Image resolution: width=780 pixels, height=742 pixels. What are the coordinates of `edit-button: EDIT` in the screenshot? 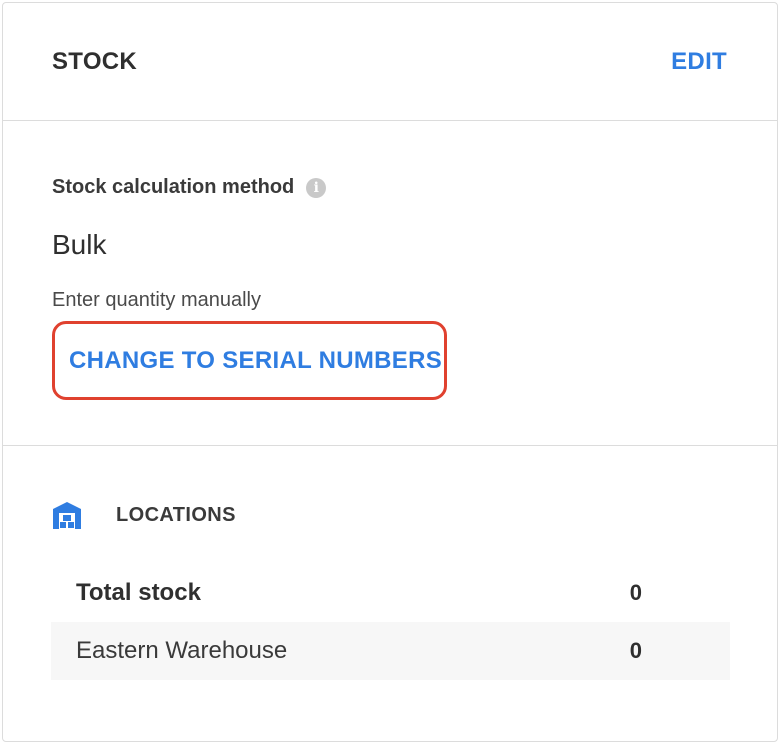 It's located at (699, 62).